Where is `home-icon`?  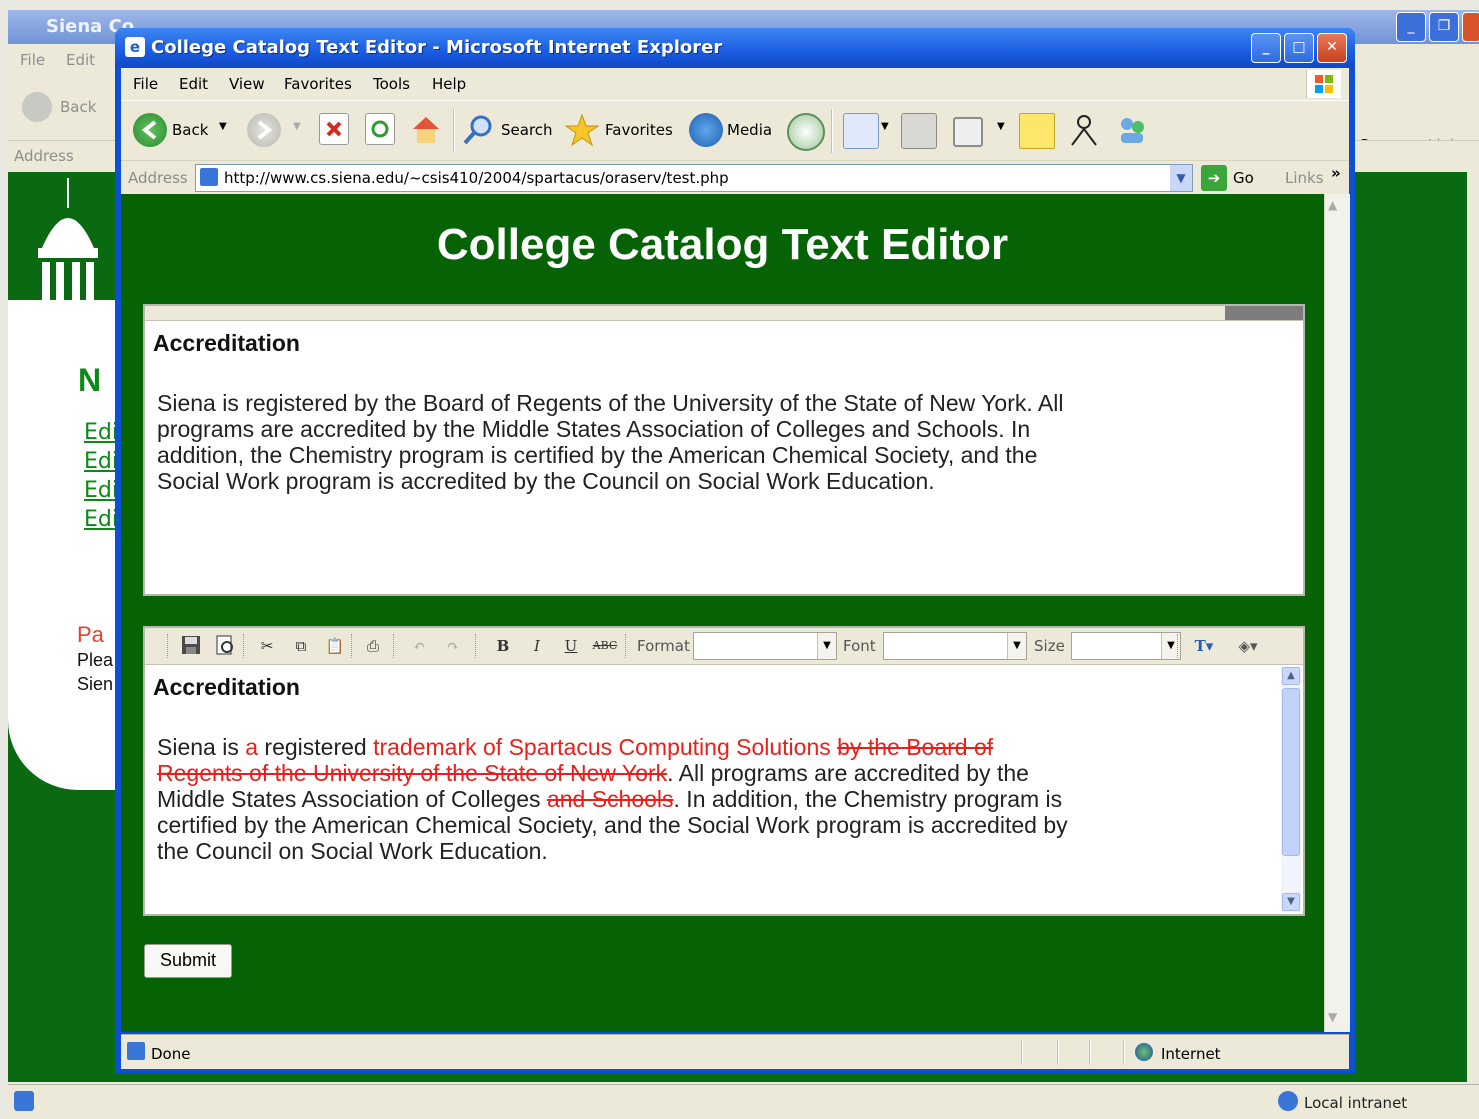
home-icon is located at coordinates (426, 130).